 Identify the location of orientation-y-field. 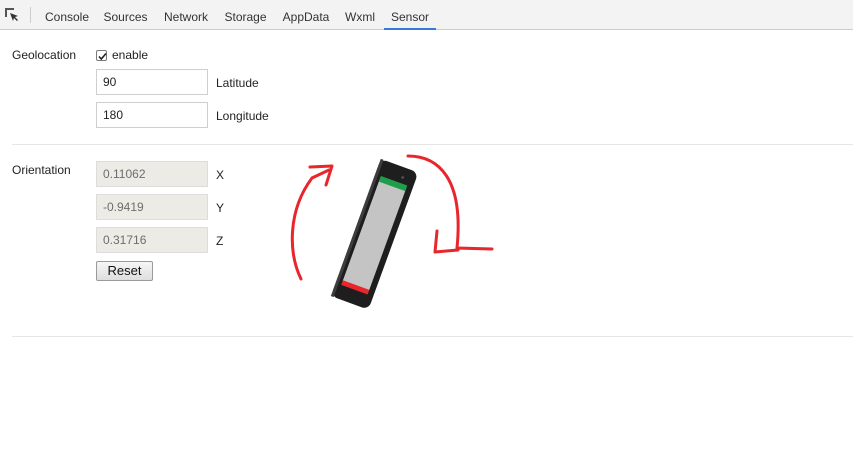
(152, 207).